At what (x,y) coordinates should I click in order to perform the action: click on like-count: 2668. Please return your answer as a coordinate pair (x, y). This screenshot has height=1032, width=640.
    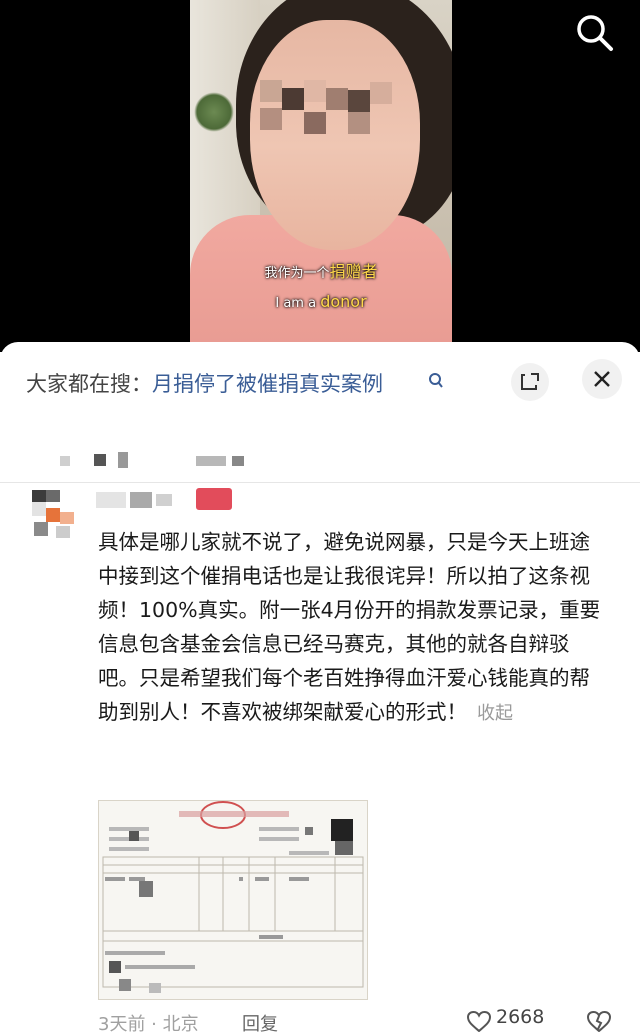
    Looking at the image, I should click on (520, 1017).